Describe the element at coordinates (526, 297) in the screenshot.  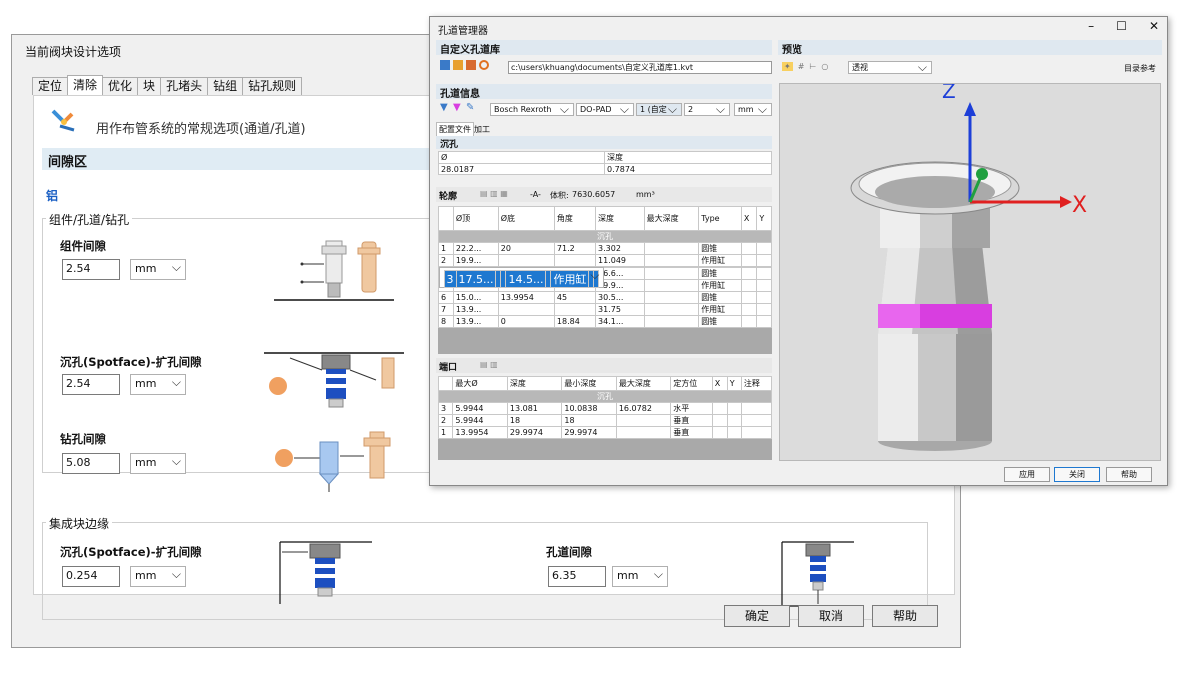
I see `profile-cell: 13.9954` at that location.